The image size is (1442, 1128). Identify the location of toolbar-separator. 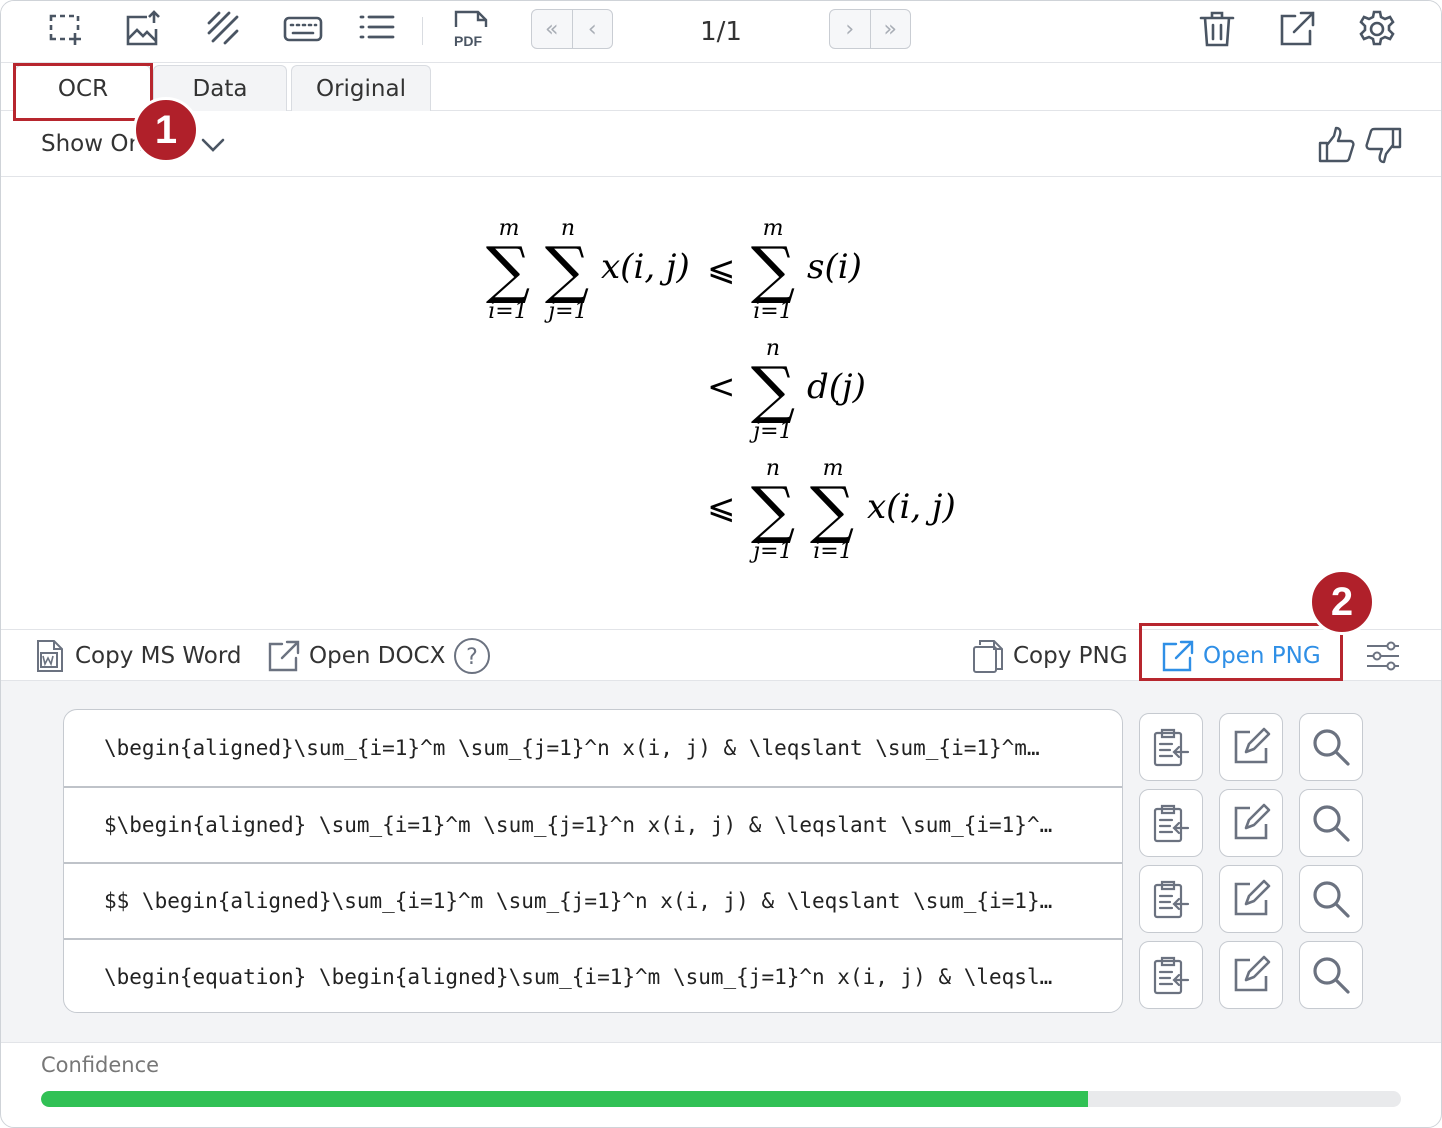
(422, 31).